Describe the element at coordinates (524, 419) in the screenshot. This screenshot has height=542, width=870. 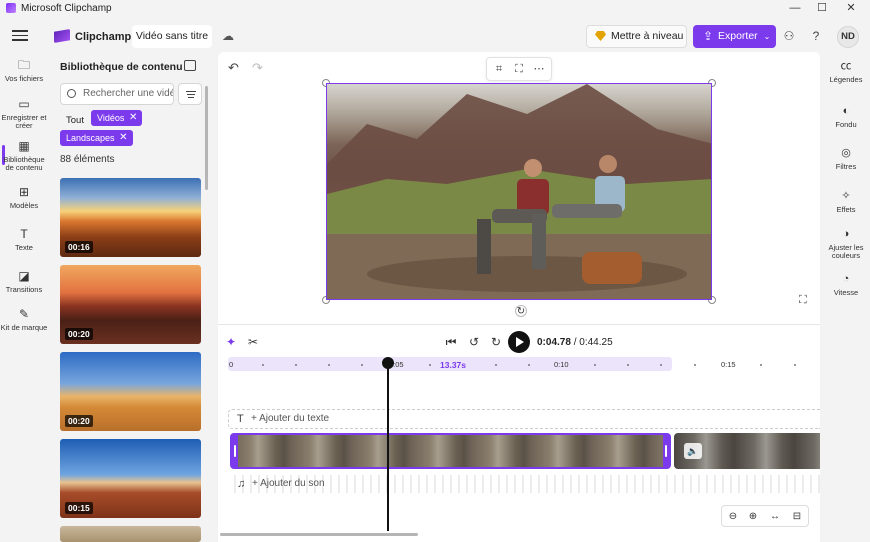
I see `add-text-track: T + Ajouter du texte` at that location.